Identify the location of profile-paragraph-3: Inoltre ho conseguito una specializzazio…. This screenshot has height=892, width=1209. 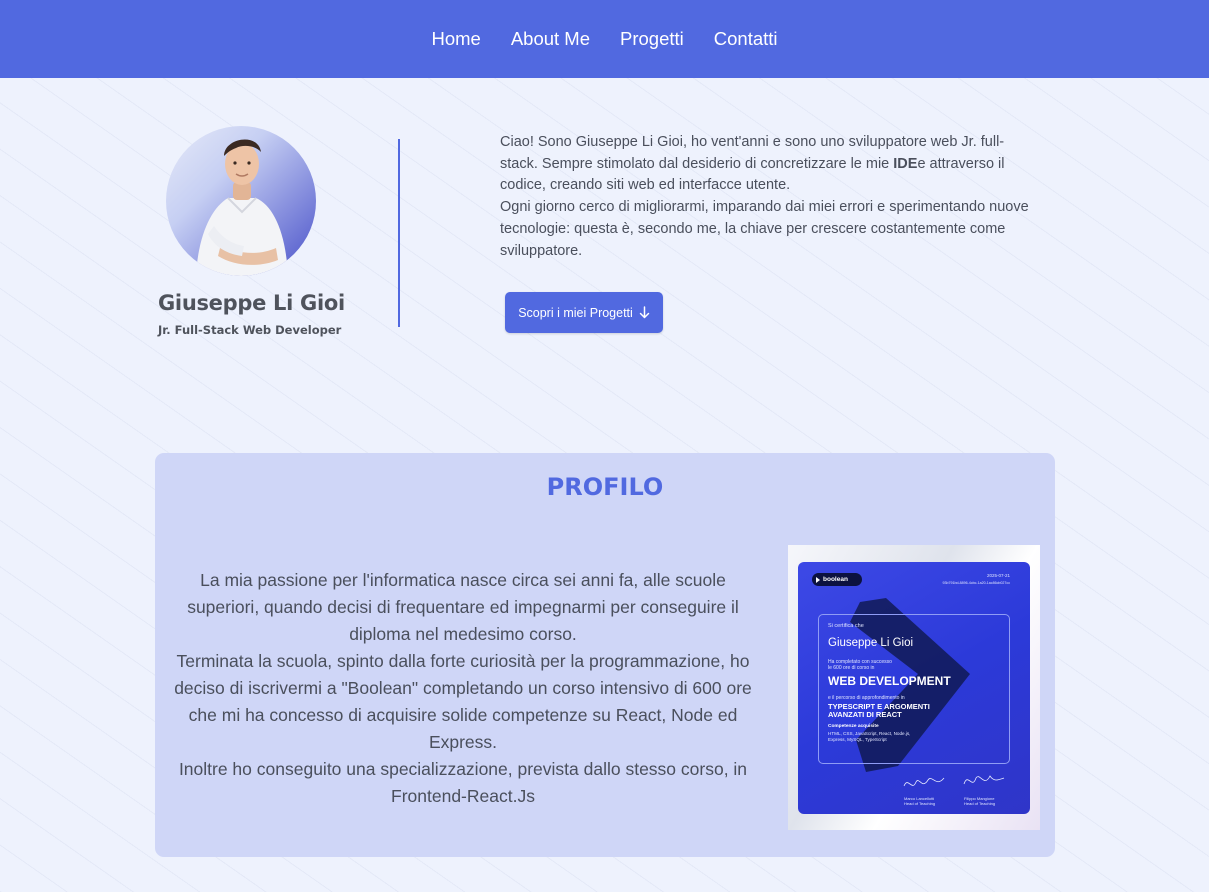
(463, 782).